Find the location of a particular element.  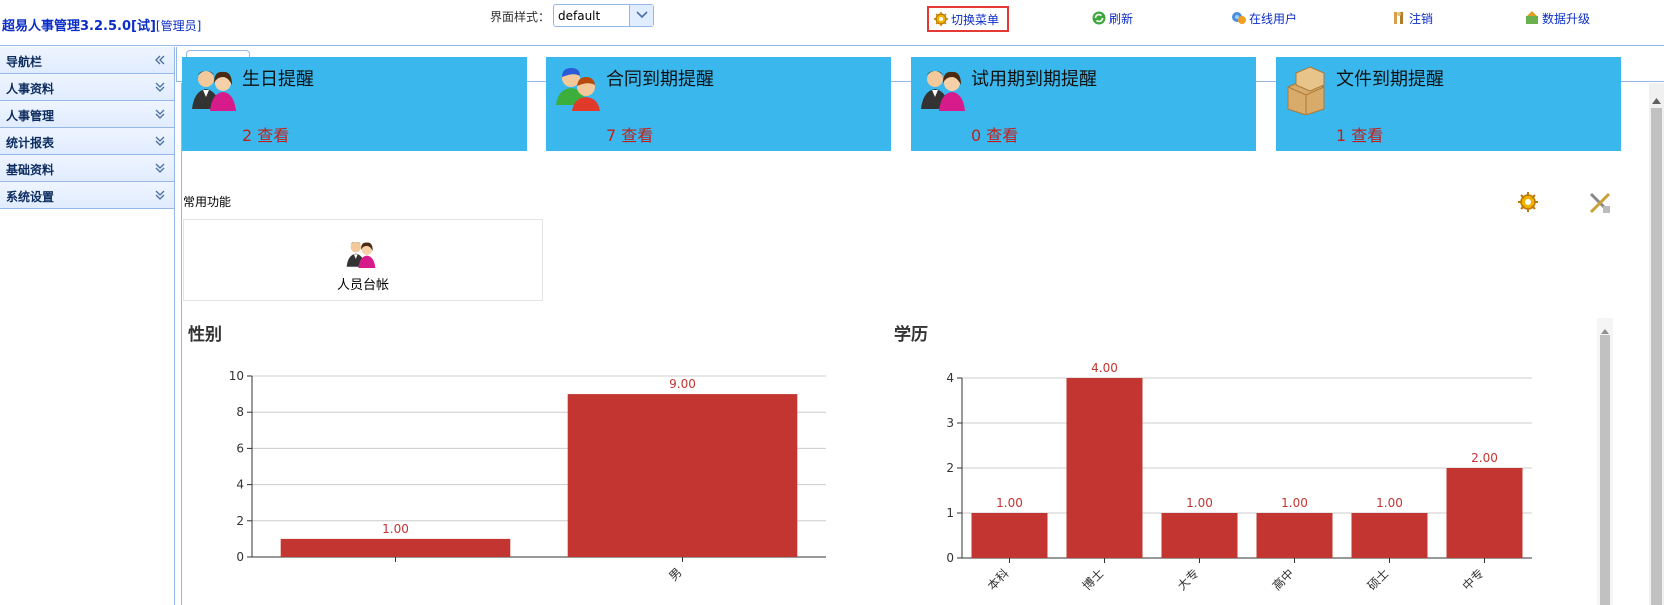

y-tick-label: 10 is located at coordinates (236, 376).